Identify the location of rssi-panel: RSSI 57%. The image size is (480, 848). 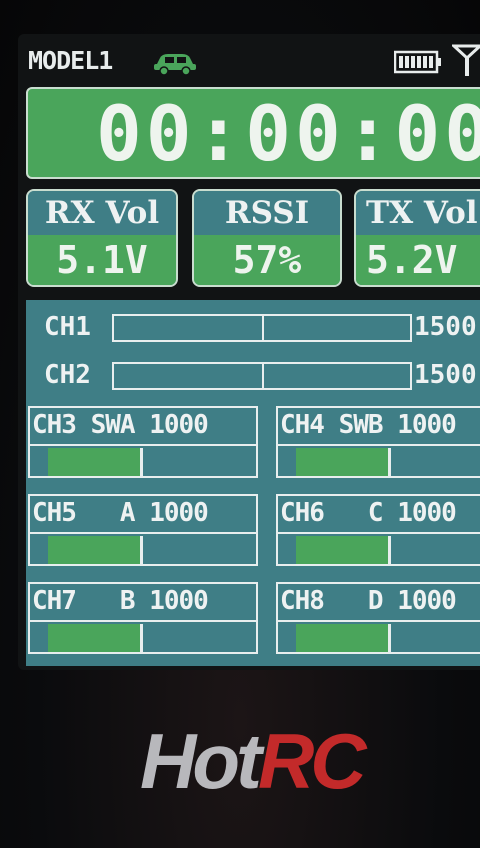
(267, 238).